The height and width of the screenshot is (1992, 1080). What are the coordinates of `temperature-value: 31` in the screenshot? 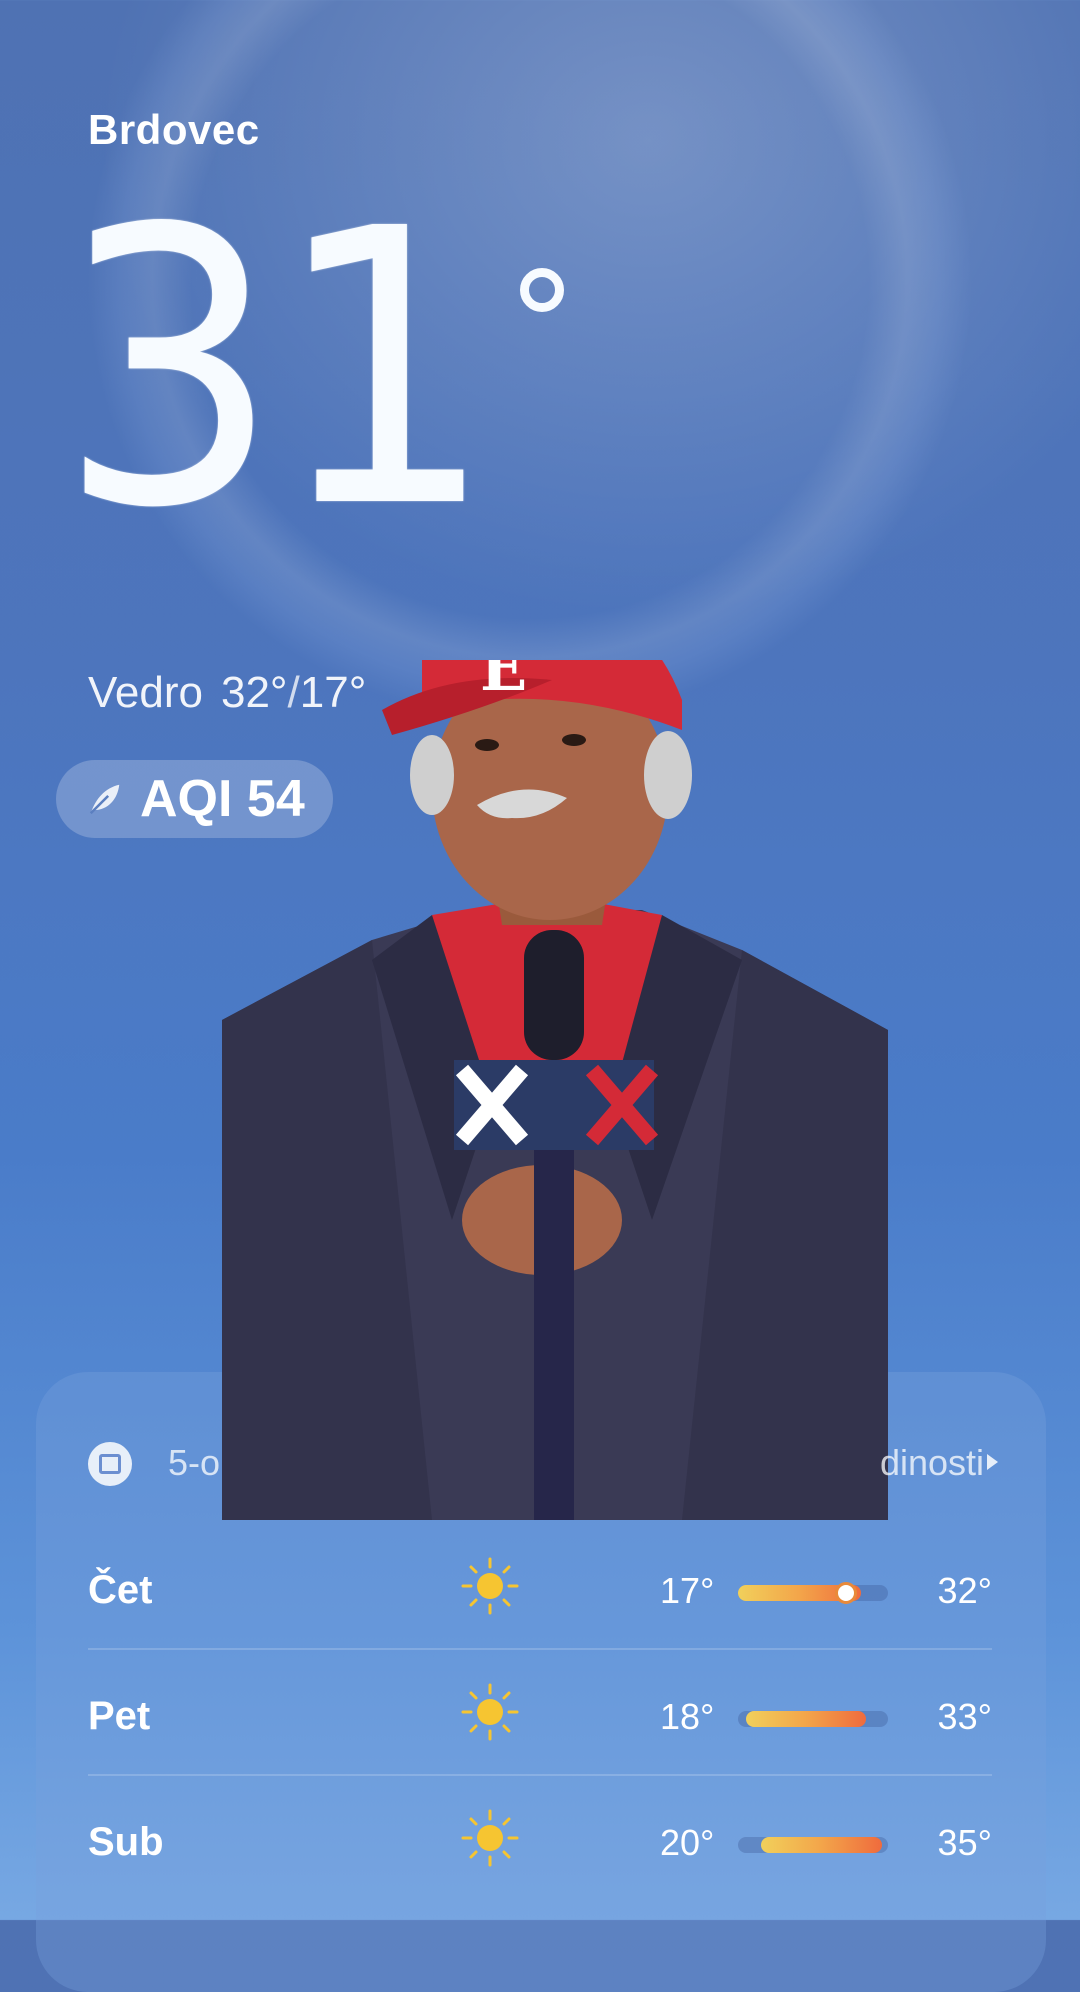 It's located at (276, 369).